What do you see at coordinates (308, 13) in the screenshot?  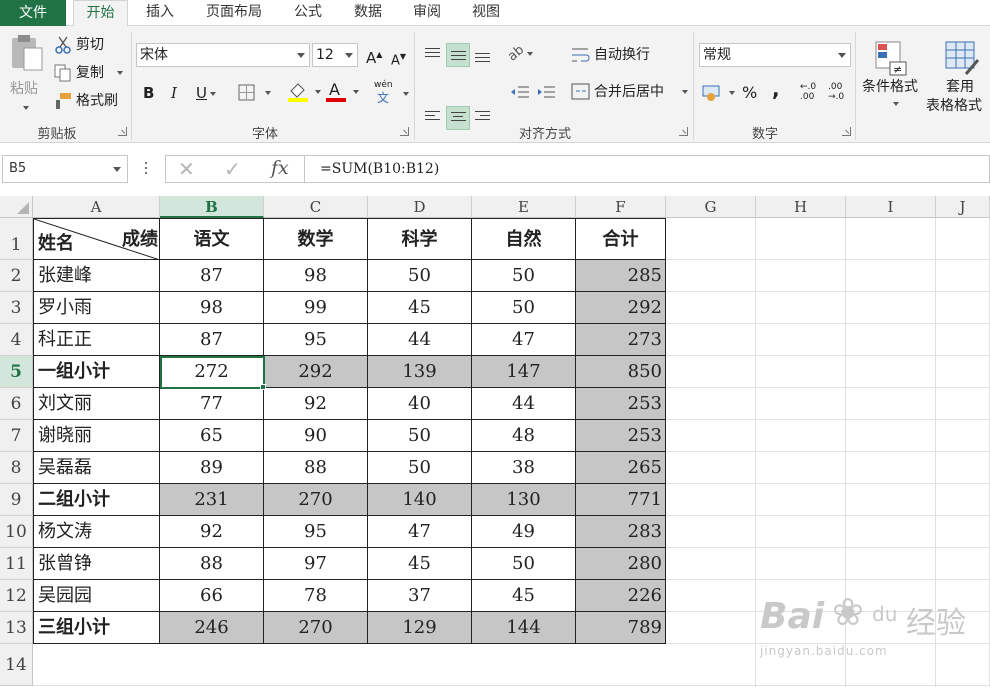 I see `tab-formulas: 公式` at bounding box center [308, 13].